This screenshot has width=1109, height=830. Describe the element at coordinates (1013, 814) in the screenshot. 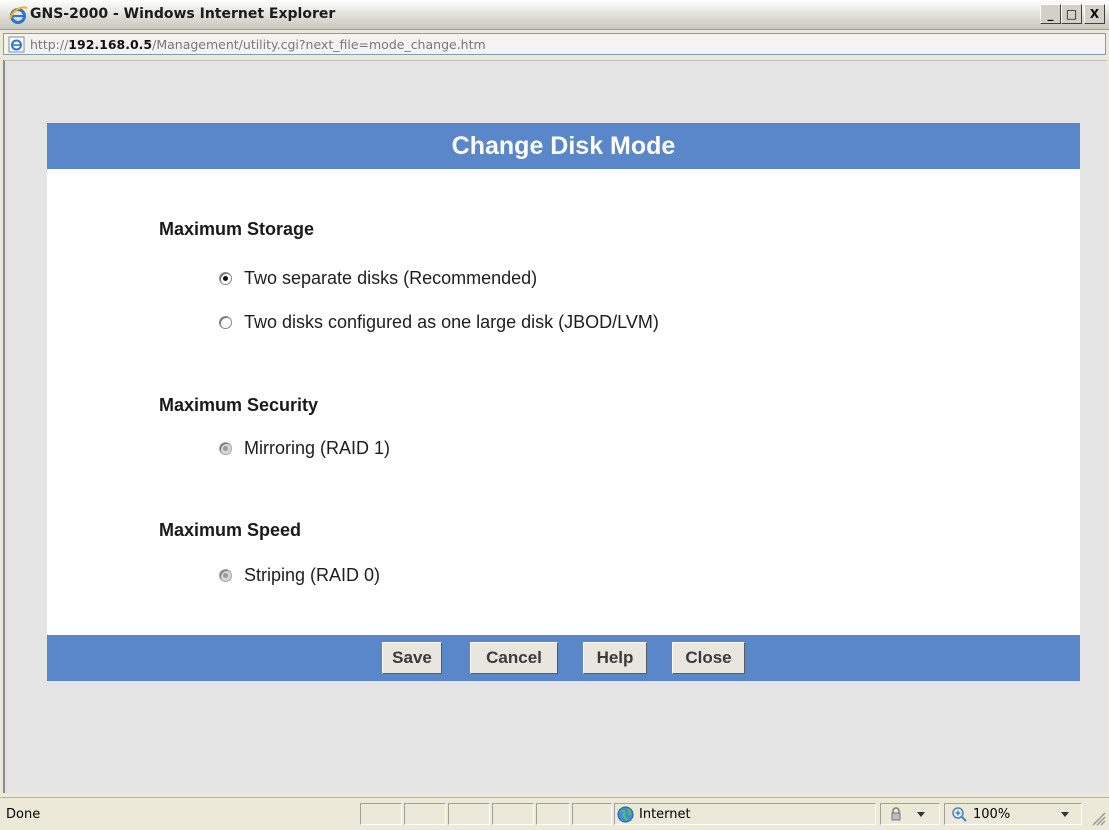

I see `zoom-control: 100%` at that location.